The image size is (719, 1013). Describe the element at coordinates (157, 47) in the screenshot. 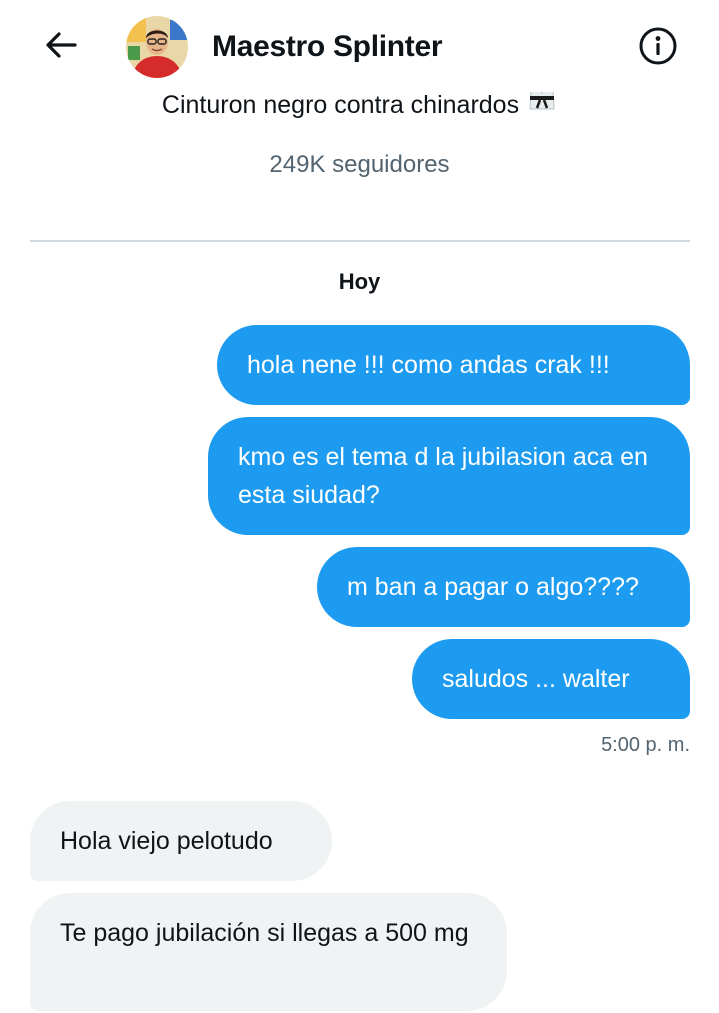

I see `avatar` at that location.